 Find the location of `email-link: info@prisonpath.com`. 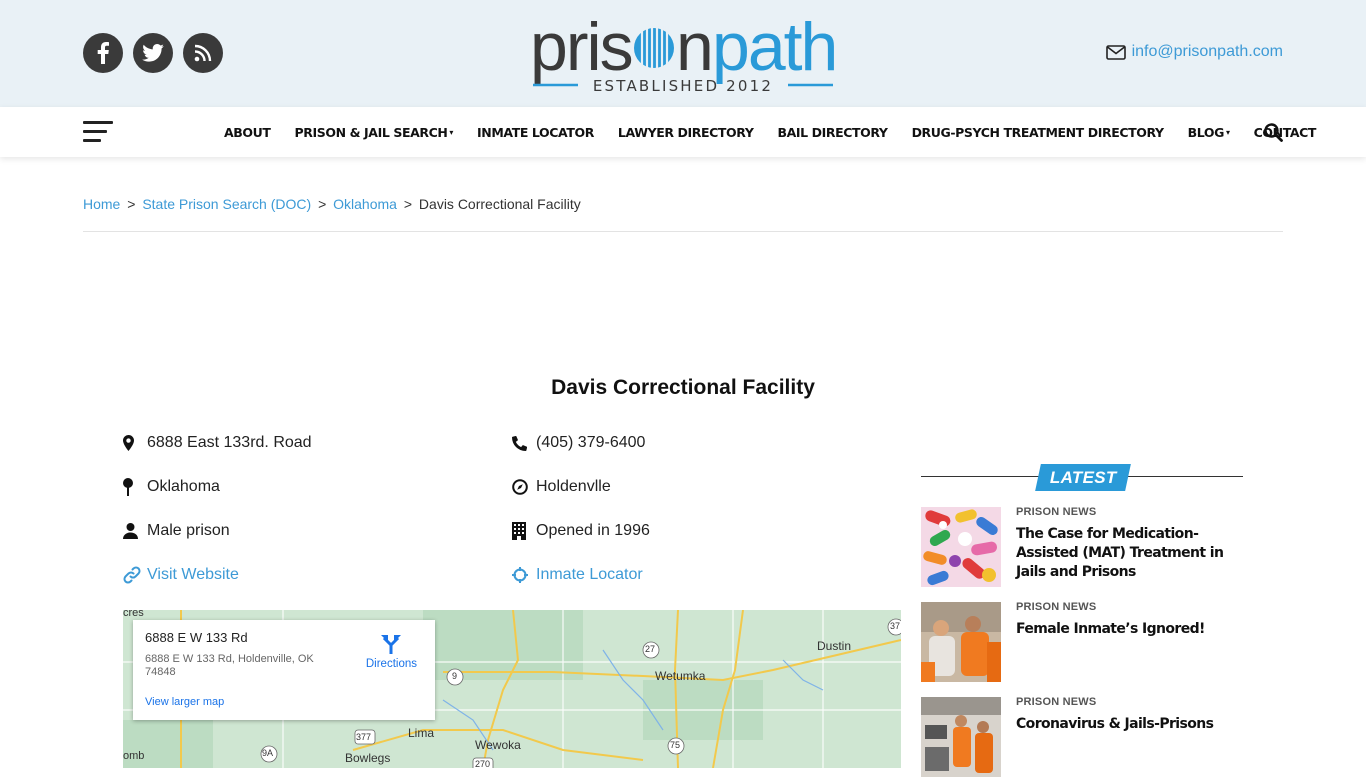

email-link: info@prisonpath.com is located at coordinates (1194, 52).